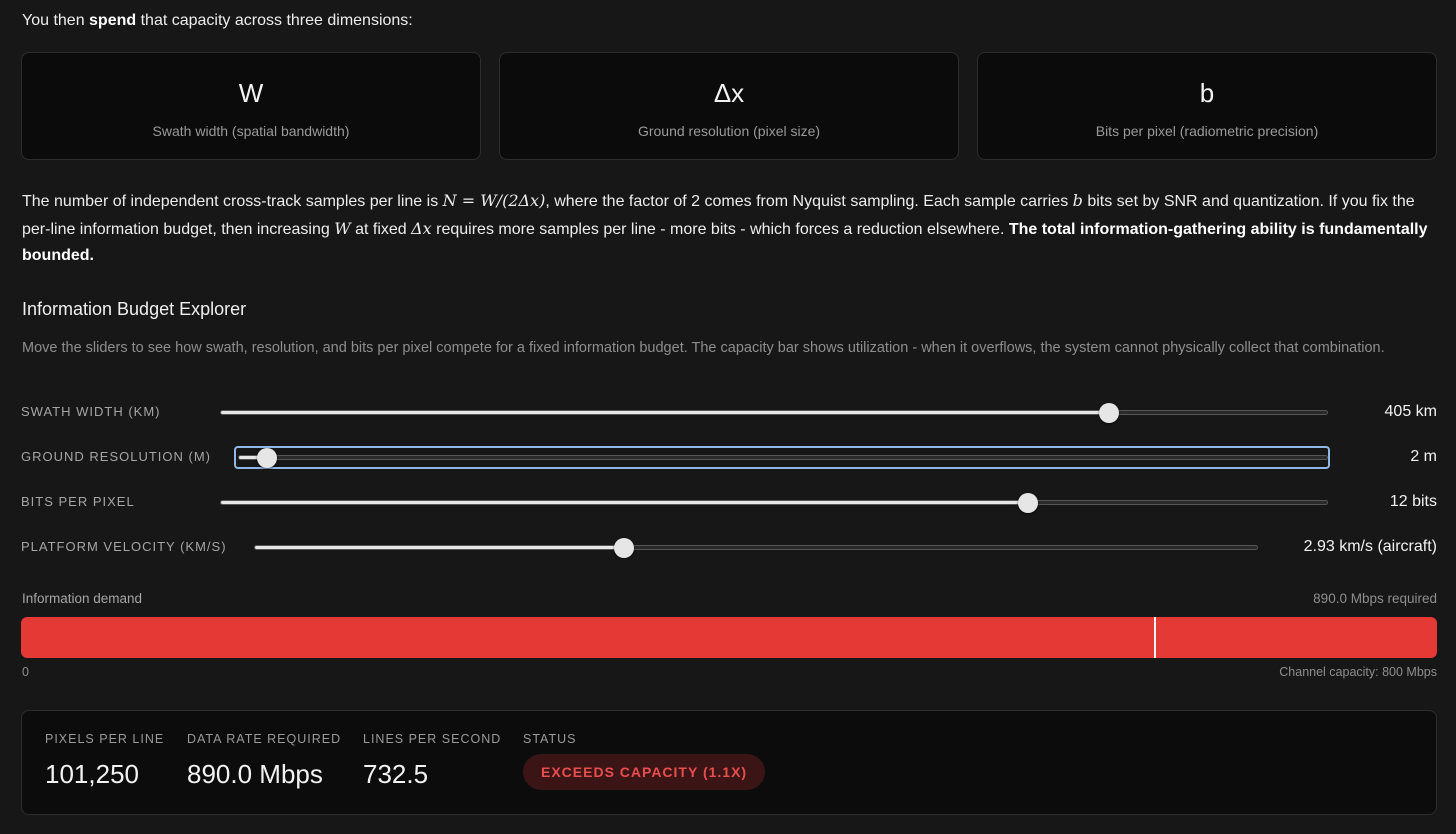  What do you see at coordinates (1207, 93) in the screenshot?
I see `dimension-symbol: b` at bounding box center [1207, 93].